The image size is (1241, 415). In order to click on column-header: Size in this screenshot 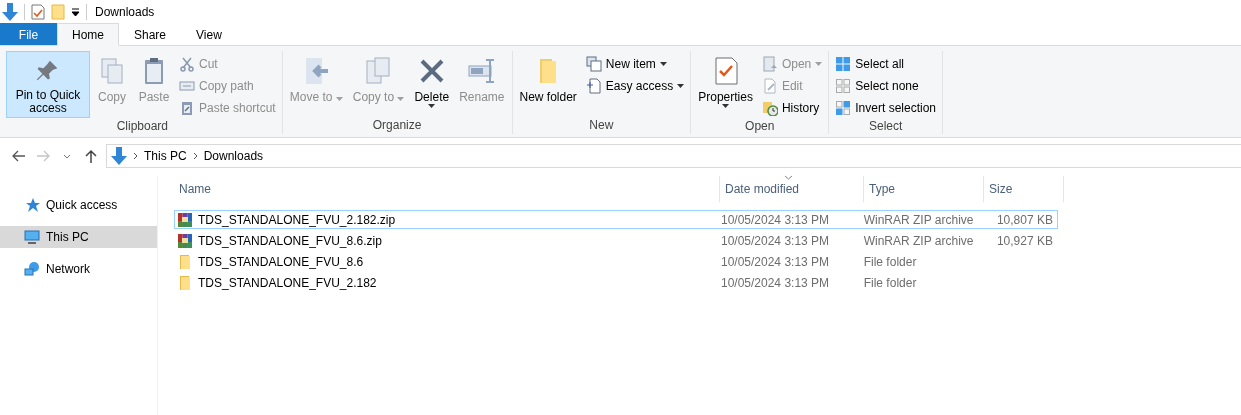, I will do `click(1024, 189)`.